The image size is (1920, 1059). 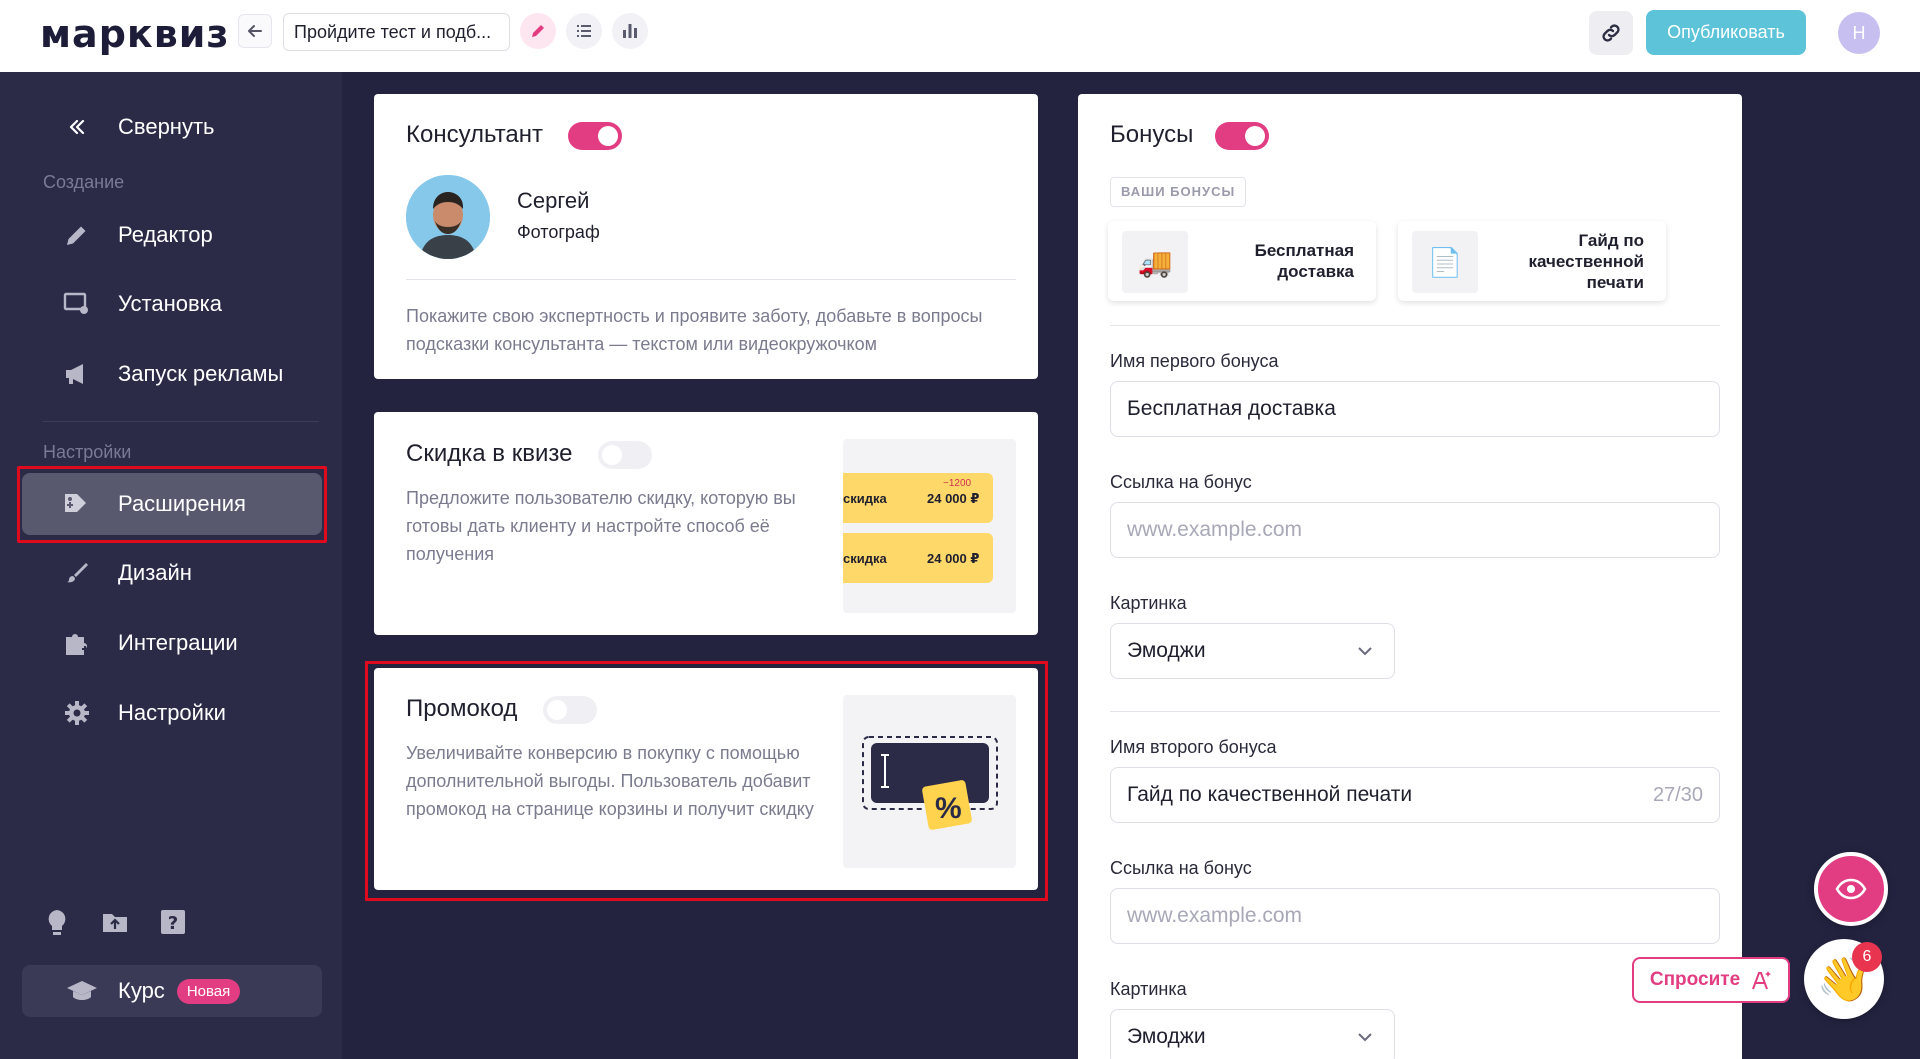 What do you see at coordinates (84, 182) in the screenshot?
I see `sidebar-section-create: Создание` at bounding box center [84, 182].